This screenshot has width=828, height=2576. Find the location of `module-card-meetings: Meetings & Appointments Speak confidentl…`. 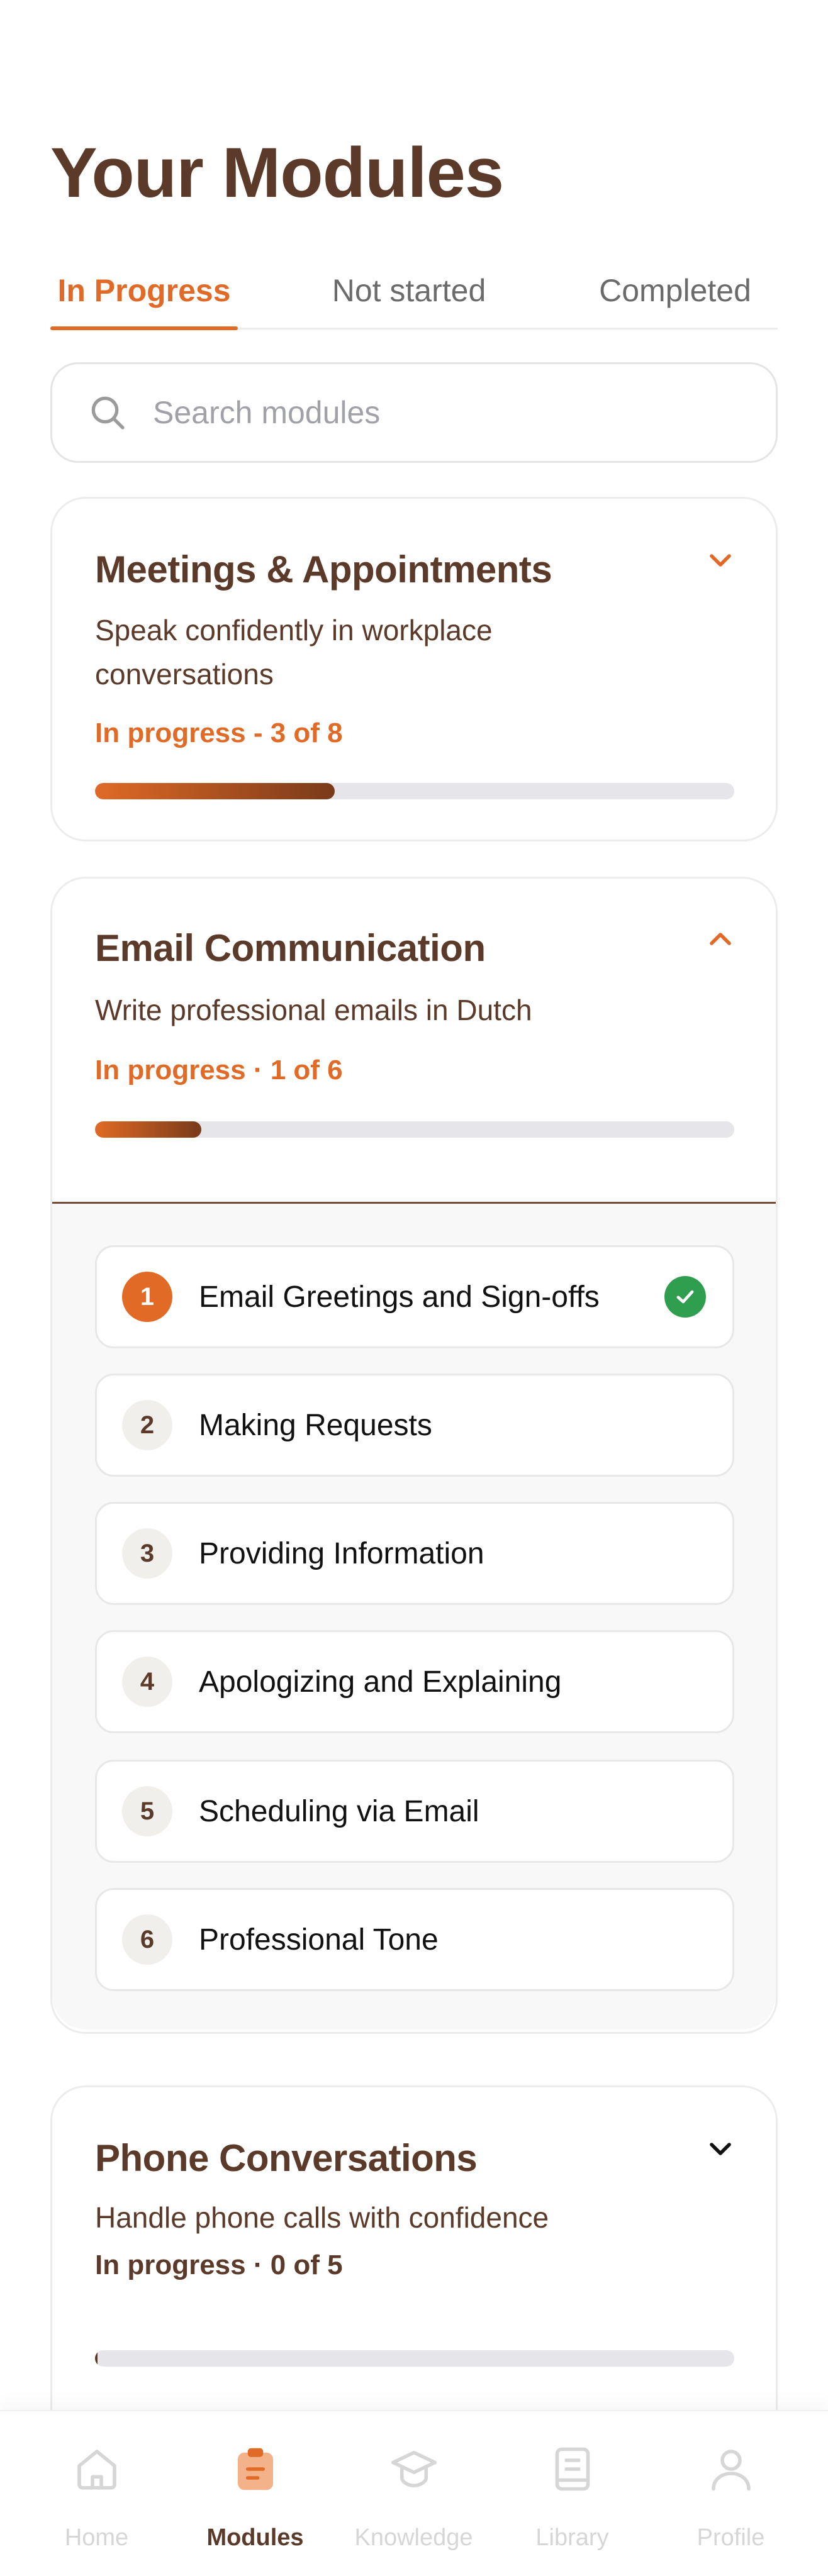

module-card-meetings: Meetings & Appointments Speak confidentl… is located at coordinates (414, 669).